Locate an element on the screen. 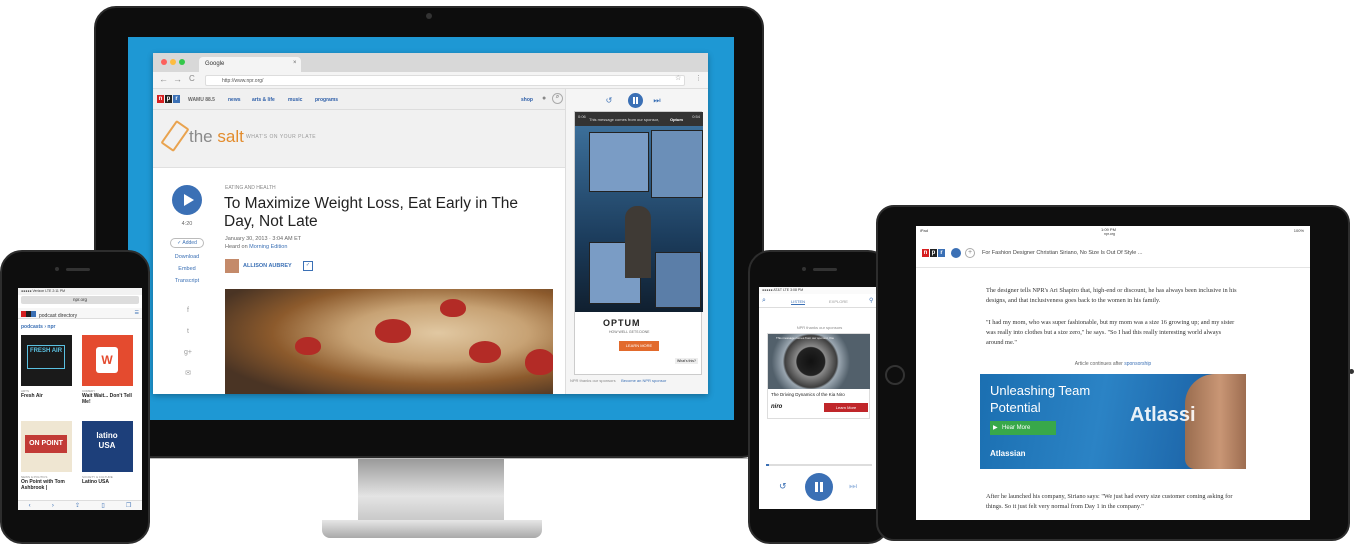  camera-icon is located at coordinates (429, 16).